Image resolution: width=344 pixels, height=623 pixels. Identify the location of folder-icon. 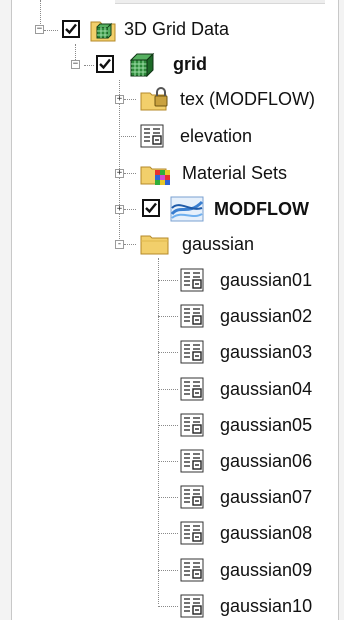
(155, 244).